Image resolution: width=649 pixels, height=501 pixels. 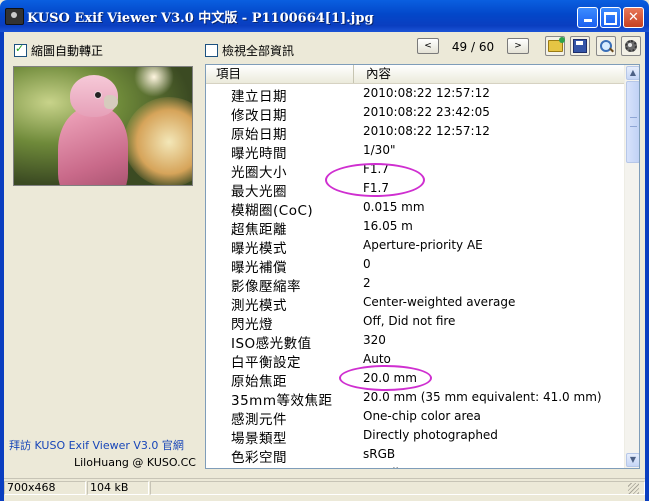 I want to click on list-item-key: 色彩空間, so click(x=259, y=458).